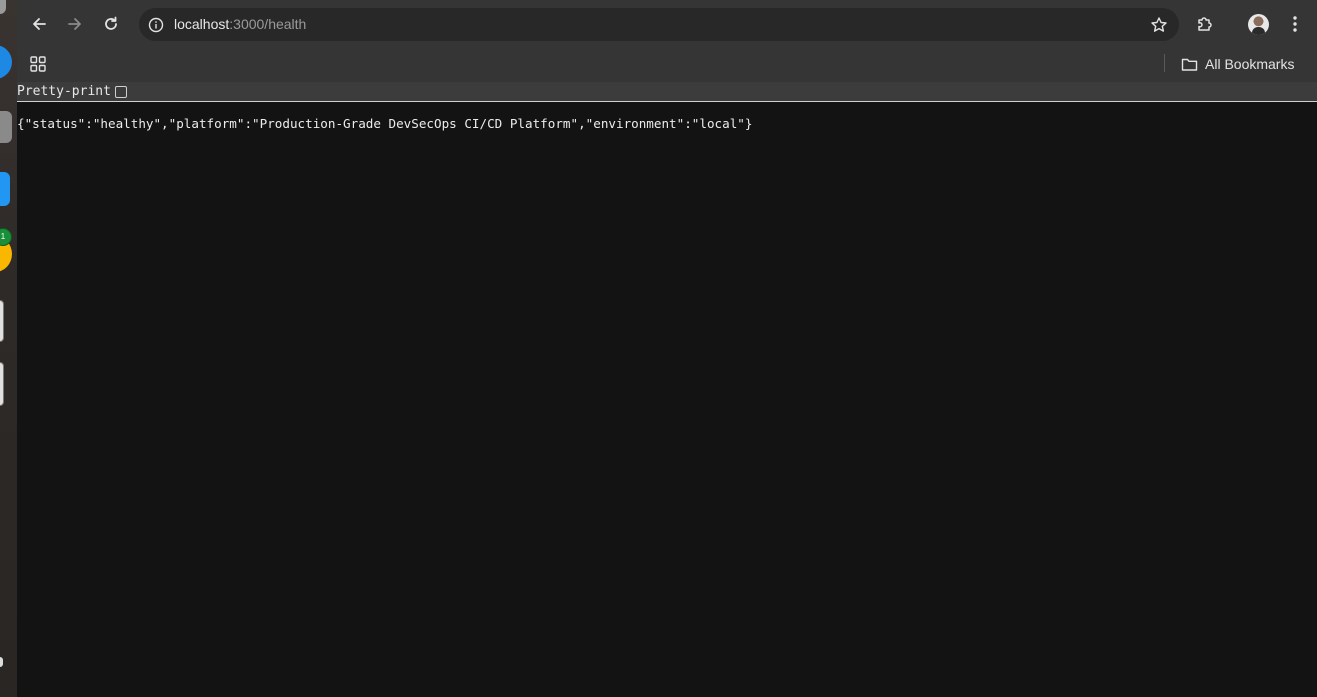  I want to click on forward-button, so click(75, 24).